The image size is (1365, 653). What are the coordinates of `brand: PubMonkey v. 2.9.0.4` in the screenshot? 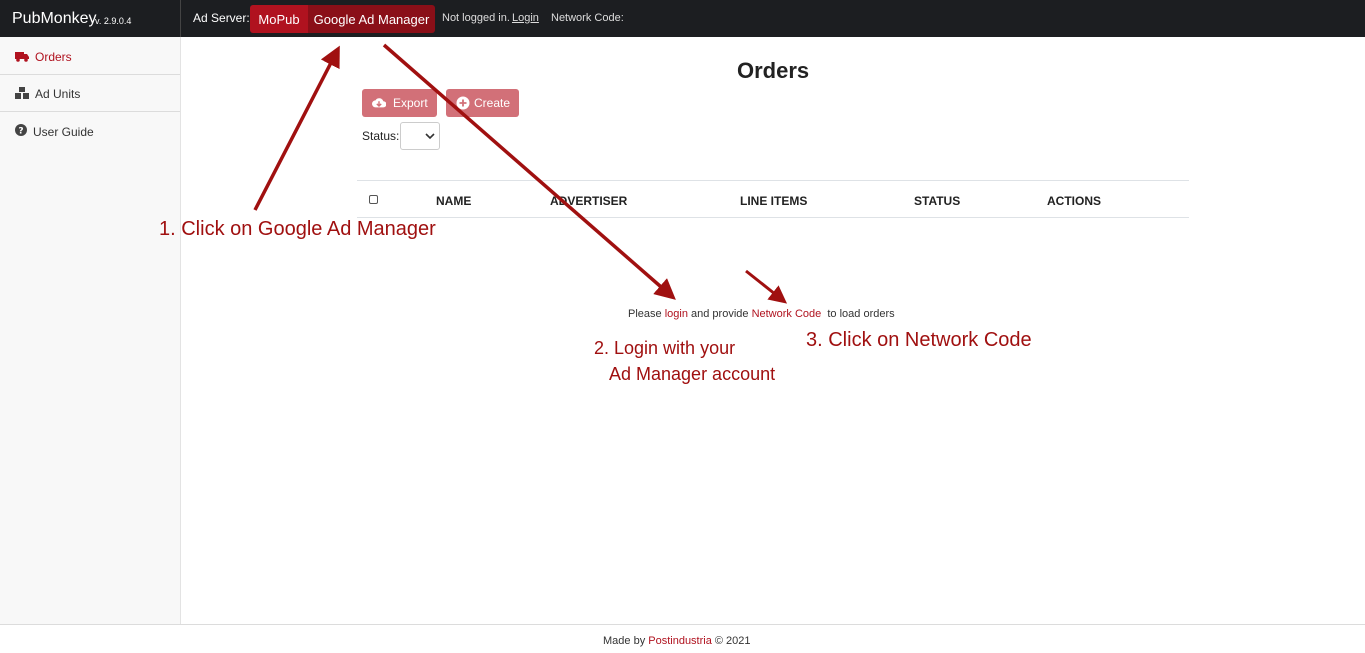 It's located at (90, 18).